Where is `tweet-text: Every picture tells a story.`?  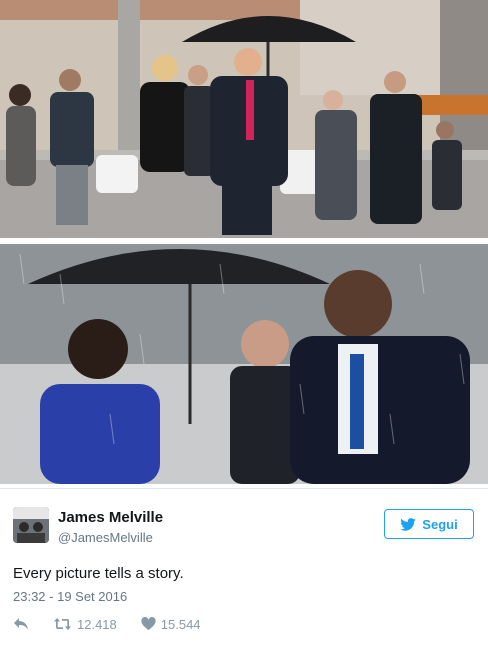
tweet-text: Every picture tells a story. is located at coordinates (98, 573).